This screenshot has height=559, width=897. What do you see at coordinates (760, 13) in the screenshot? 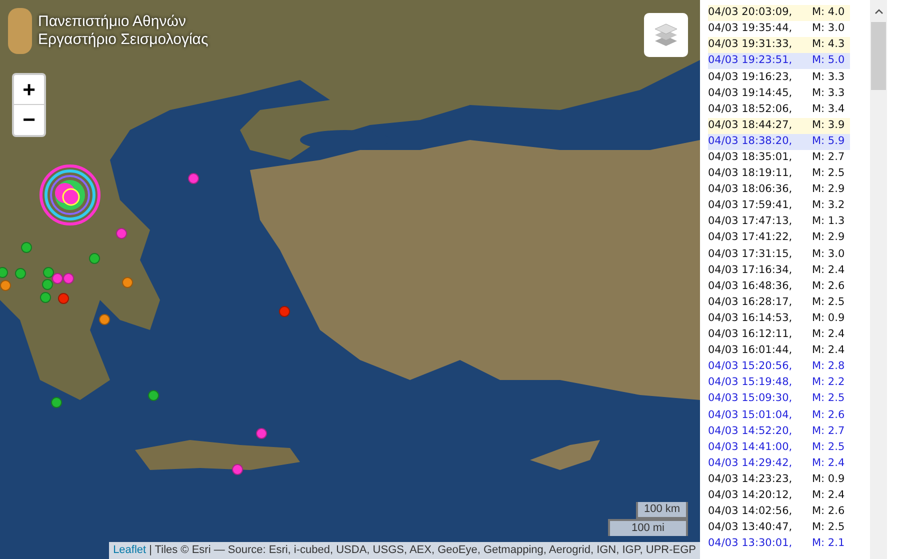
I see `event-time: 04/03 20:03:09,` at bounding box center [760, 13].